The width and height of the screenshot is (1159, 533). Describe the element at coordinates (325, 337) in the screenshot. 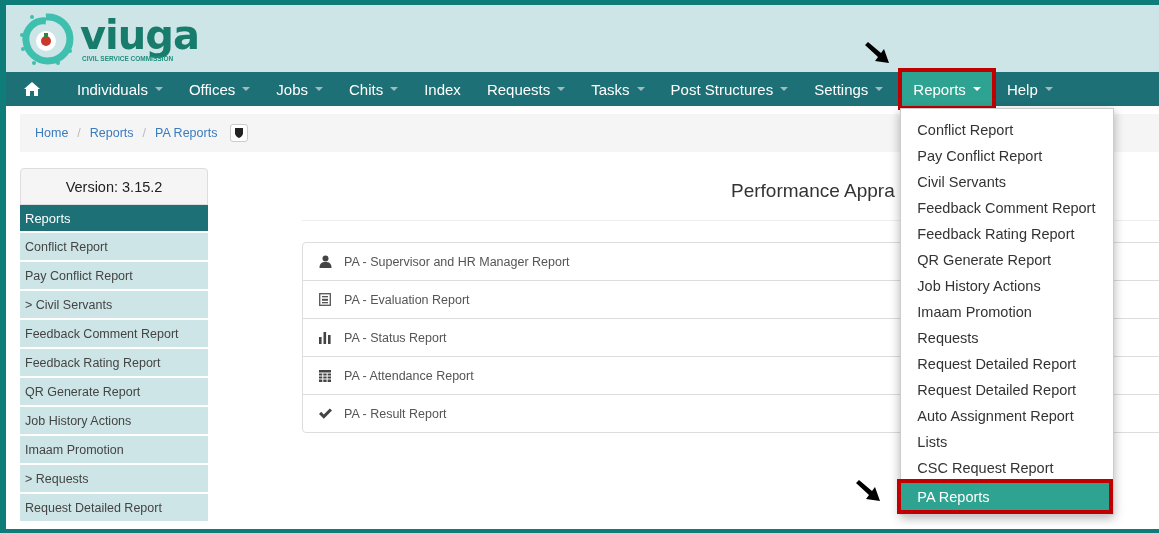

I see `bar-chart-icon` at that location.